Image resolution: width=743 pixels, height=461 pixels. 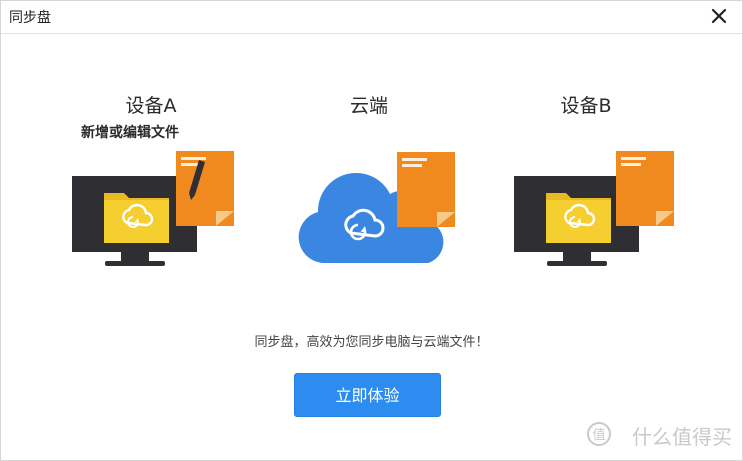 I want to click on tagline: 同步盘，高效为您同步电脑与云端文件！, so click(x=371, y=342).